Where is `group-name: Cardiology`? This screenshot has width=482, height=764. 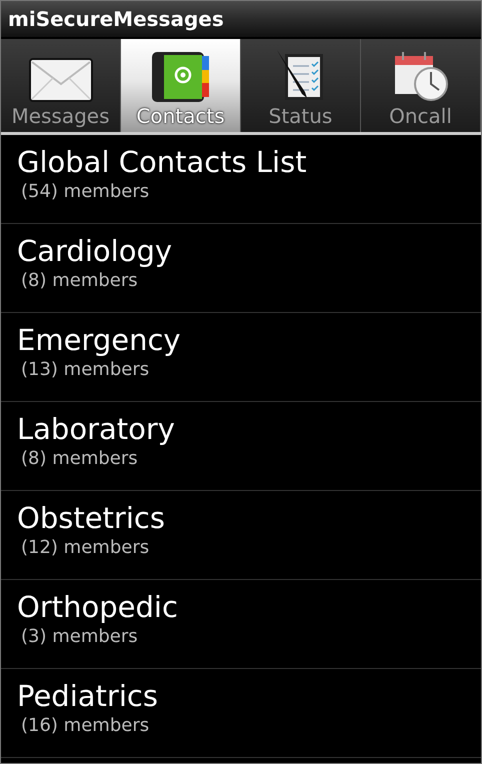
group-name: Cardiology is located at coordinates (94, 251).